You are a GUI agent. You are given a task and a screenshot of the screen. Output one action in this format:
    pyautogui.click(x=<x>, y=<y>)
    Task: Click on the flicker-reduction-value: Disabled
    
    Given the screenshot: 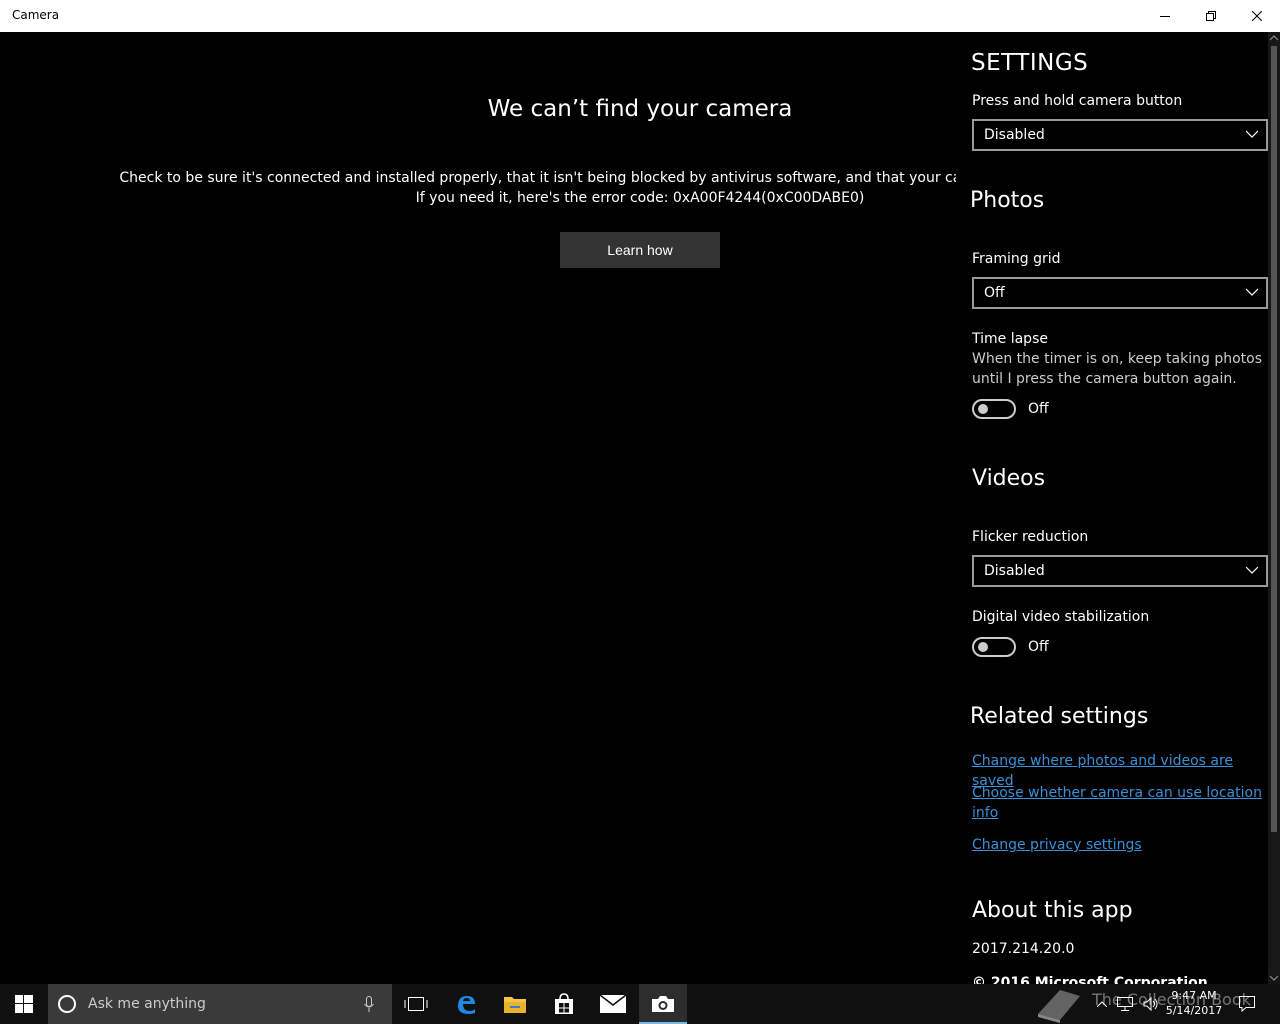 What is the action you would take?
    pyautogui.click(x=1014, y=571)
    